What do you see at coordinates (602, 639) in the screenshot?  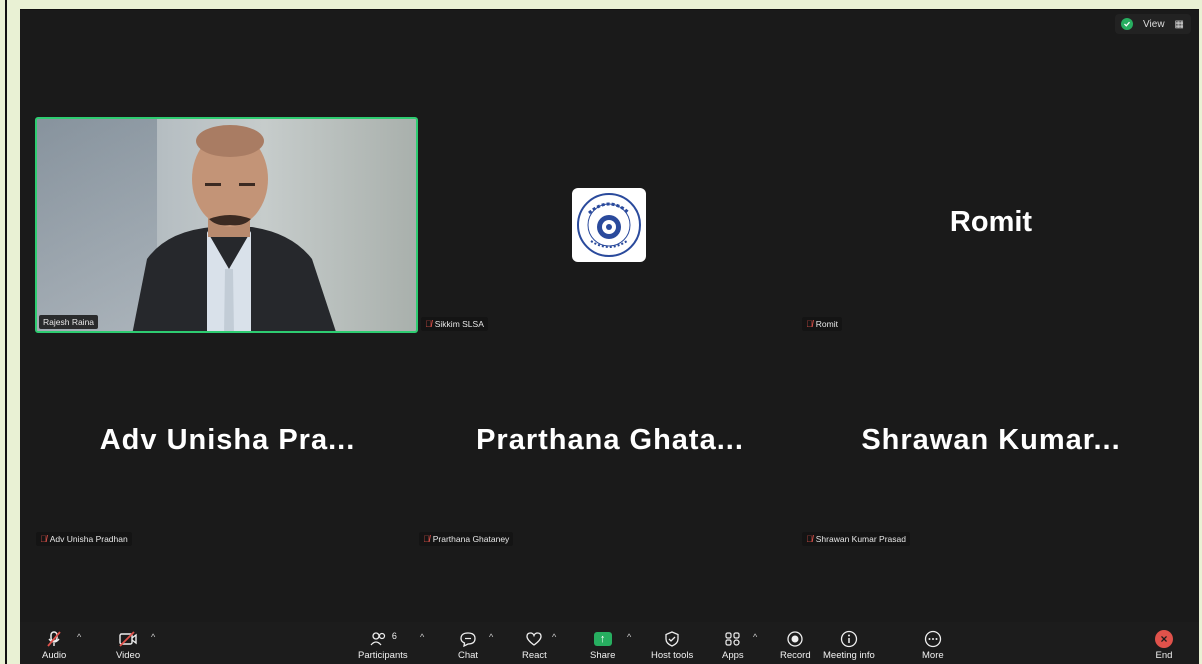 I see `share-screen-icon: ↑` at bounding box center [602, 639].